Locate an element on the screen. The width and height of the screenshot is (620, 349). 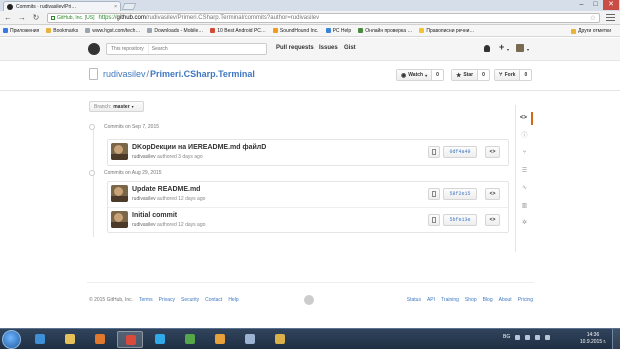
reload-button: ↻ is located at coordinates (36, 18).